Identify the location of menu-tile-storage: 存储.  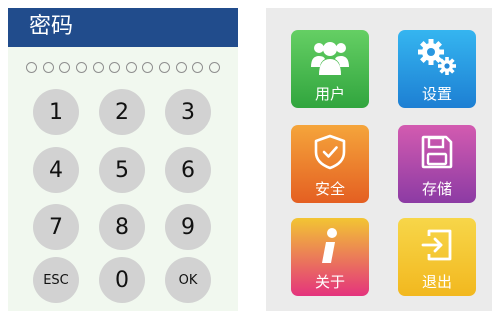
(437, 164).